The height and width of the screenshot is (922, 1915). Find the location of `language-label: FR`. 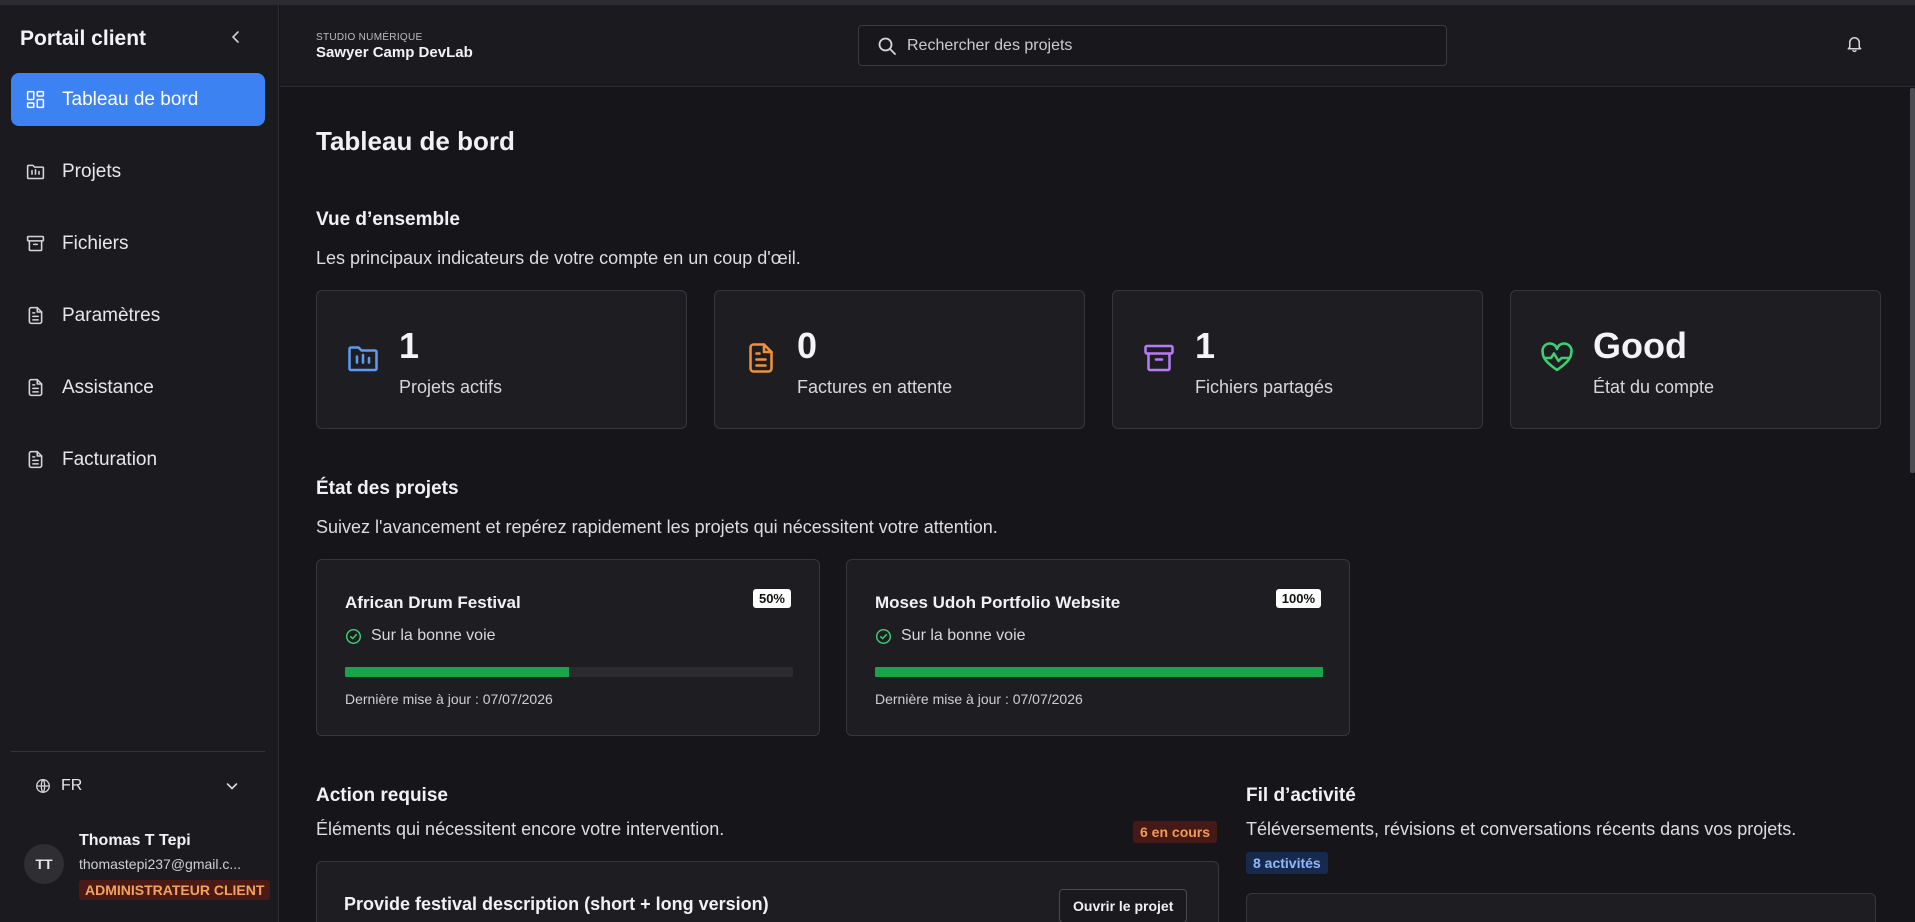

language-label: FR is located at coordinates (72, 785).